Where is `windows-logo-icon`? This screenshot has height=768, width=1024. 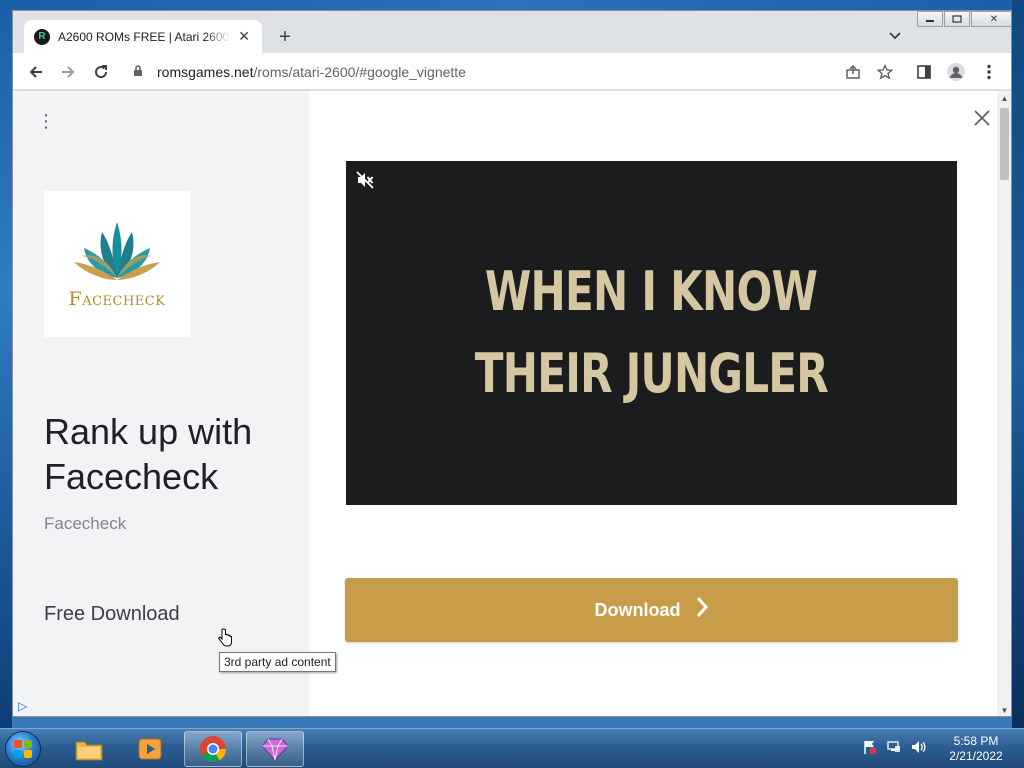 windows-logo-icon is located at coordinates (23, 749).